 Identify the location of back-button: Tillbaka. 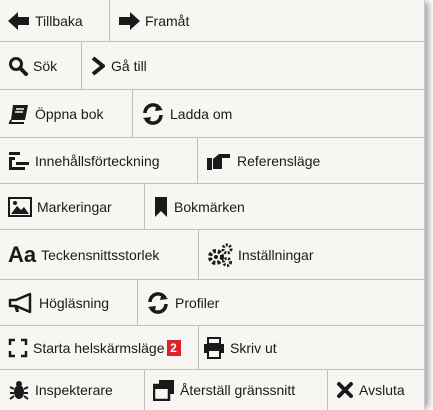
(55, 20).